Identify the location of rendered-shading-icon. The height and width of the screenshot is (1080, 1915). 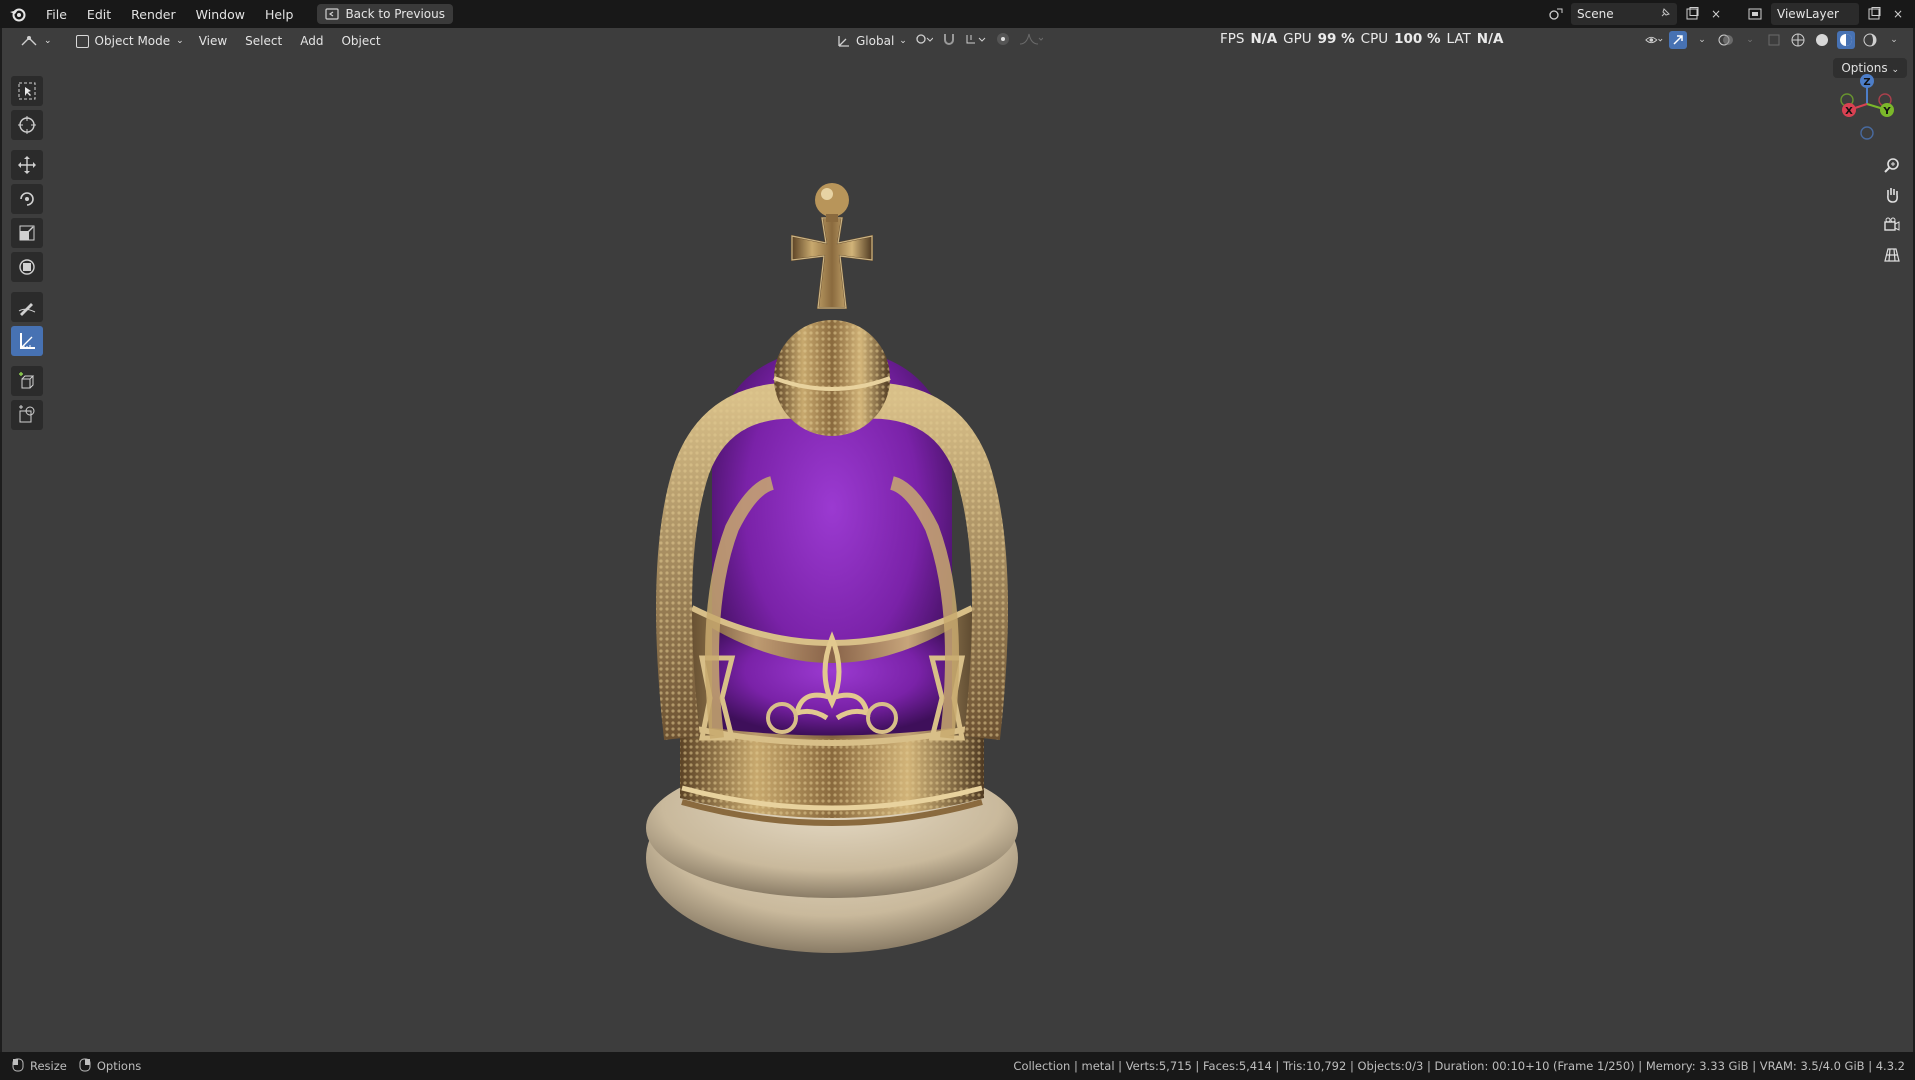
(1870, 40).